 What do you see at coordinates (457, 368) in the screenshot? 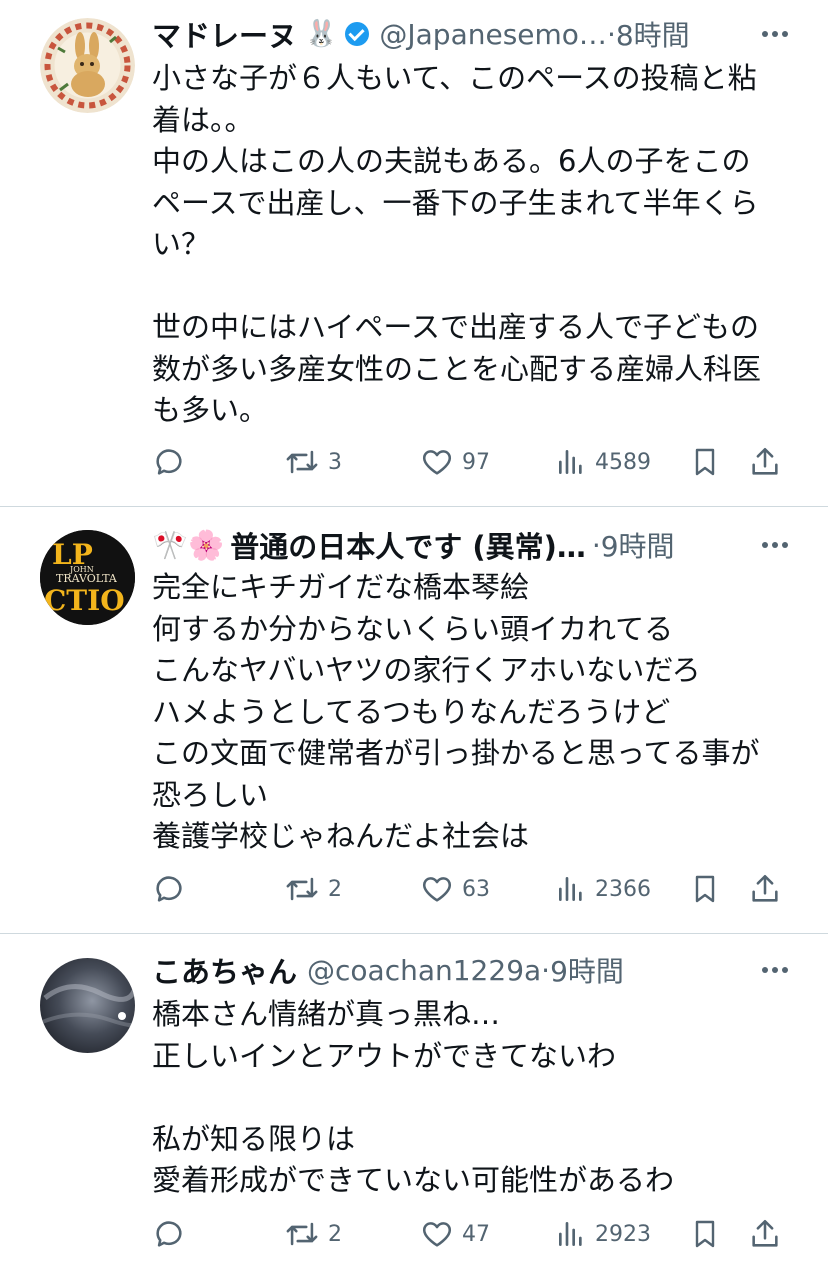
I see `text-line: 数が多い多産女性のことを心配する産婦人科医` at bounding box center [457, 368].